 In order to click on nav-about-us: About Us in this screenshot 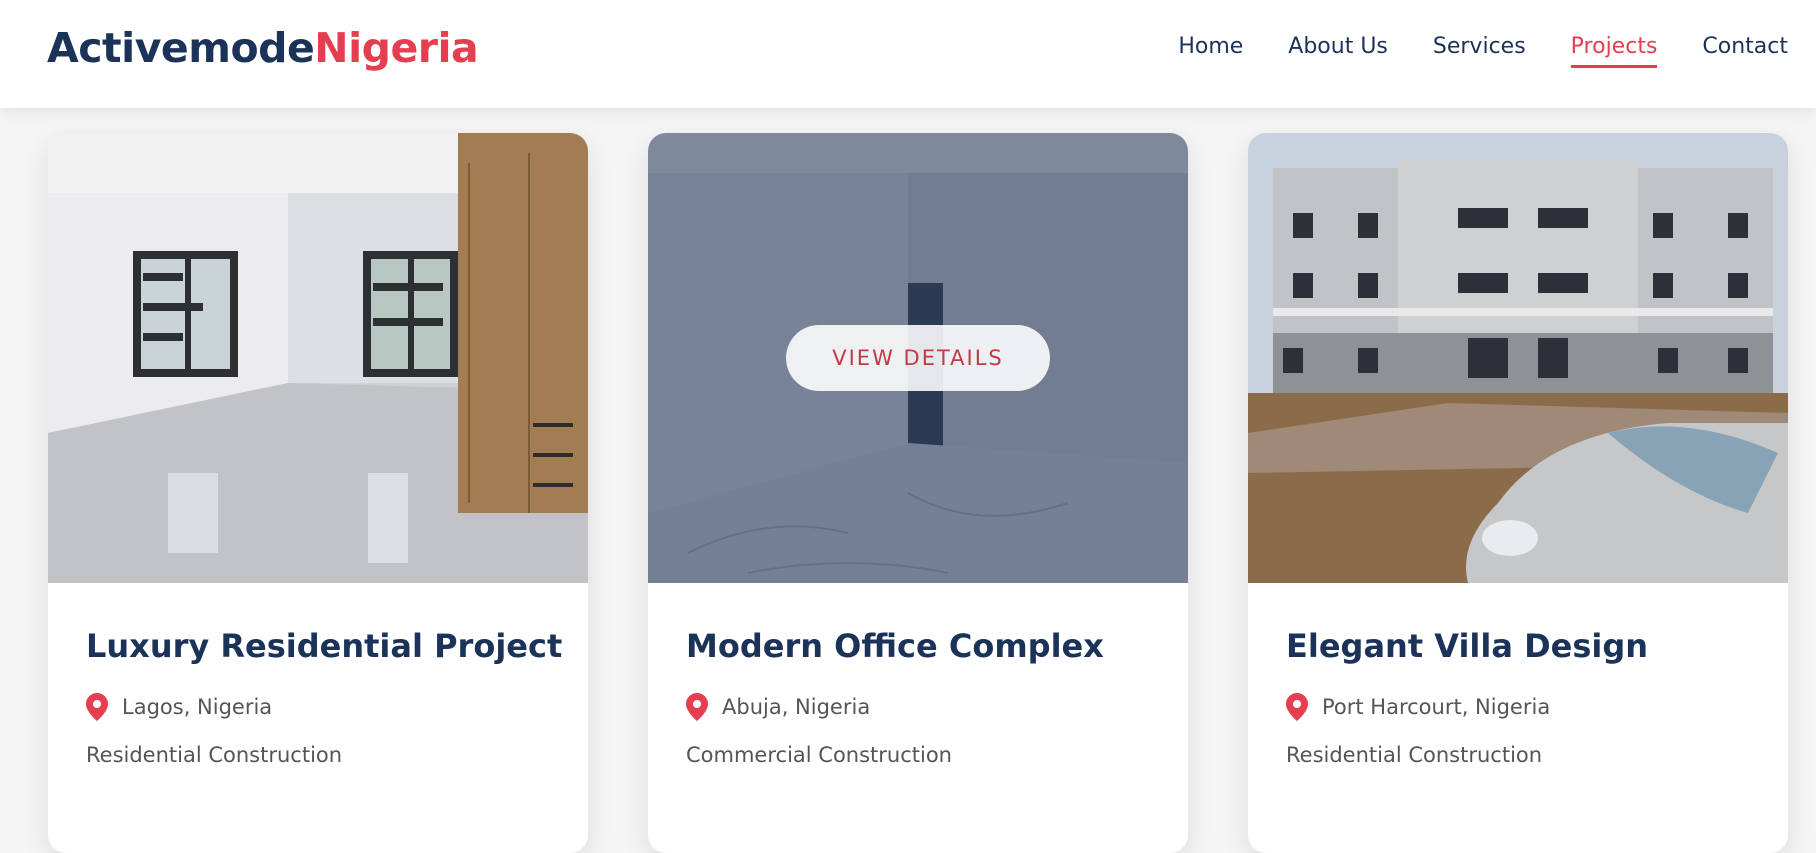, I will do `click(1338, 51)`.